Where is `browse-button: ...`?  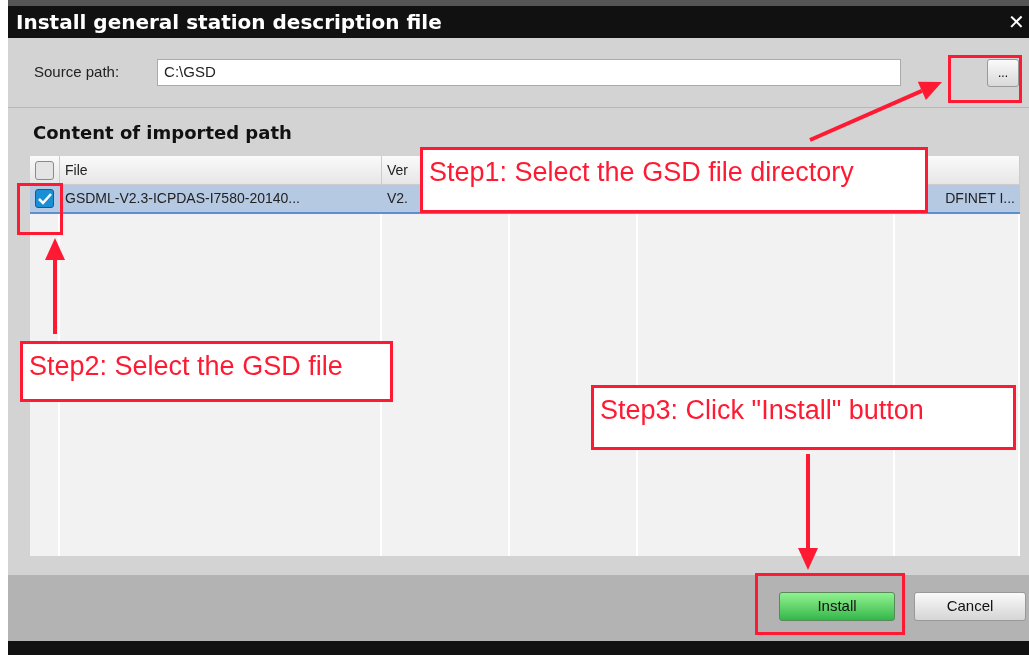 browse-button: ... is located at coordinates (1003, 72).